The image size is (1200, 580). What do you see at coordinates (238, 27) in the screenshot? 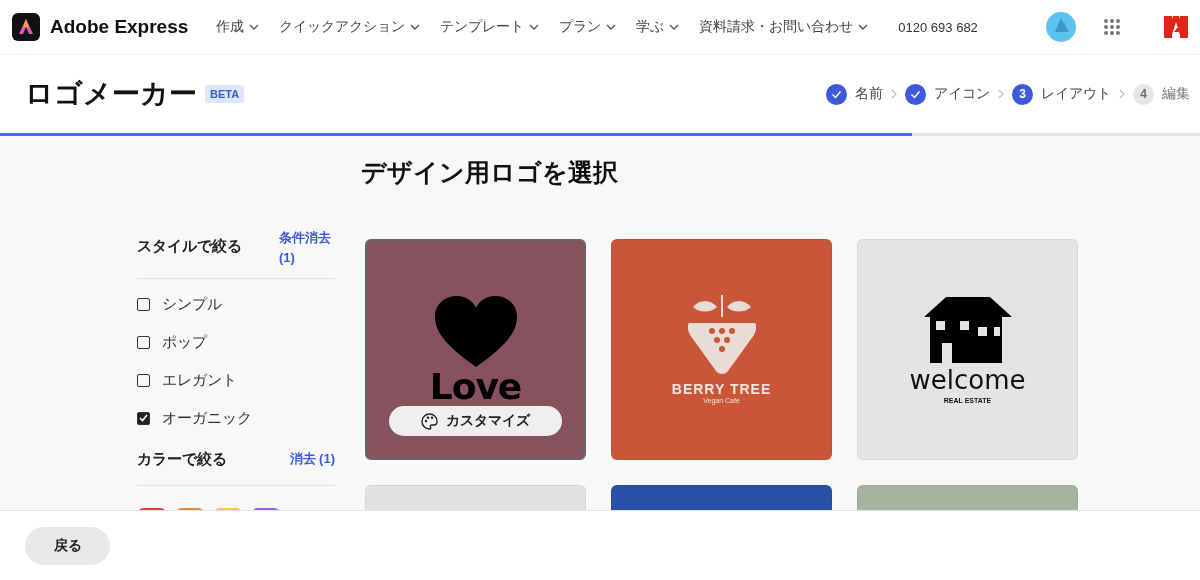
I see `nav-menu: 作成` at bounding box center [238, 27].